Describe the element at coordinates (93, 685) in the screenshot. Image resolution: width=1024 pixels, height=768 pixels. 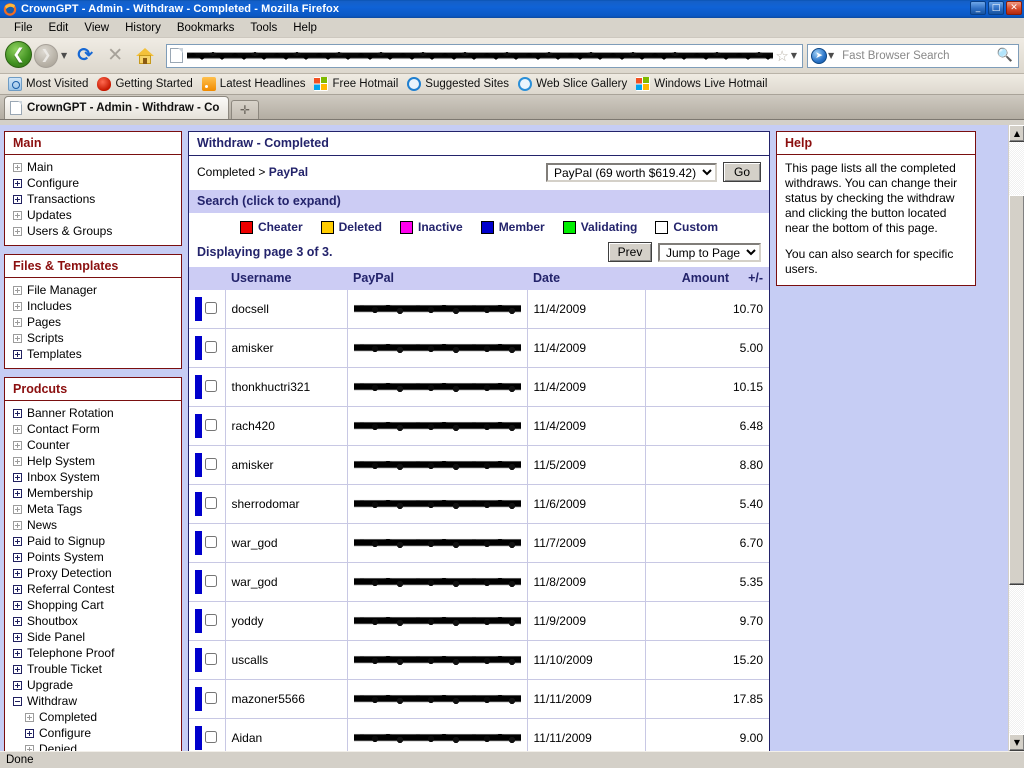
I see `sidebar-item-upgrade: Upgrade` at that location.